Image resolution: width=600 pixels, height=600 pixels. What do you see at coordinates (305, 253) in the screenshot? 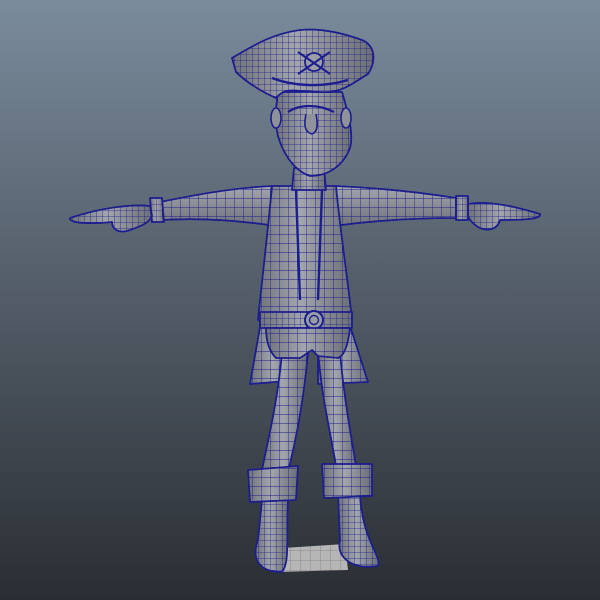
I see `torso-coat` at bounding box center [305, 253].